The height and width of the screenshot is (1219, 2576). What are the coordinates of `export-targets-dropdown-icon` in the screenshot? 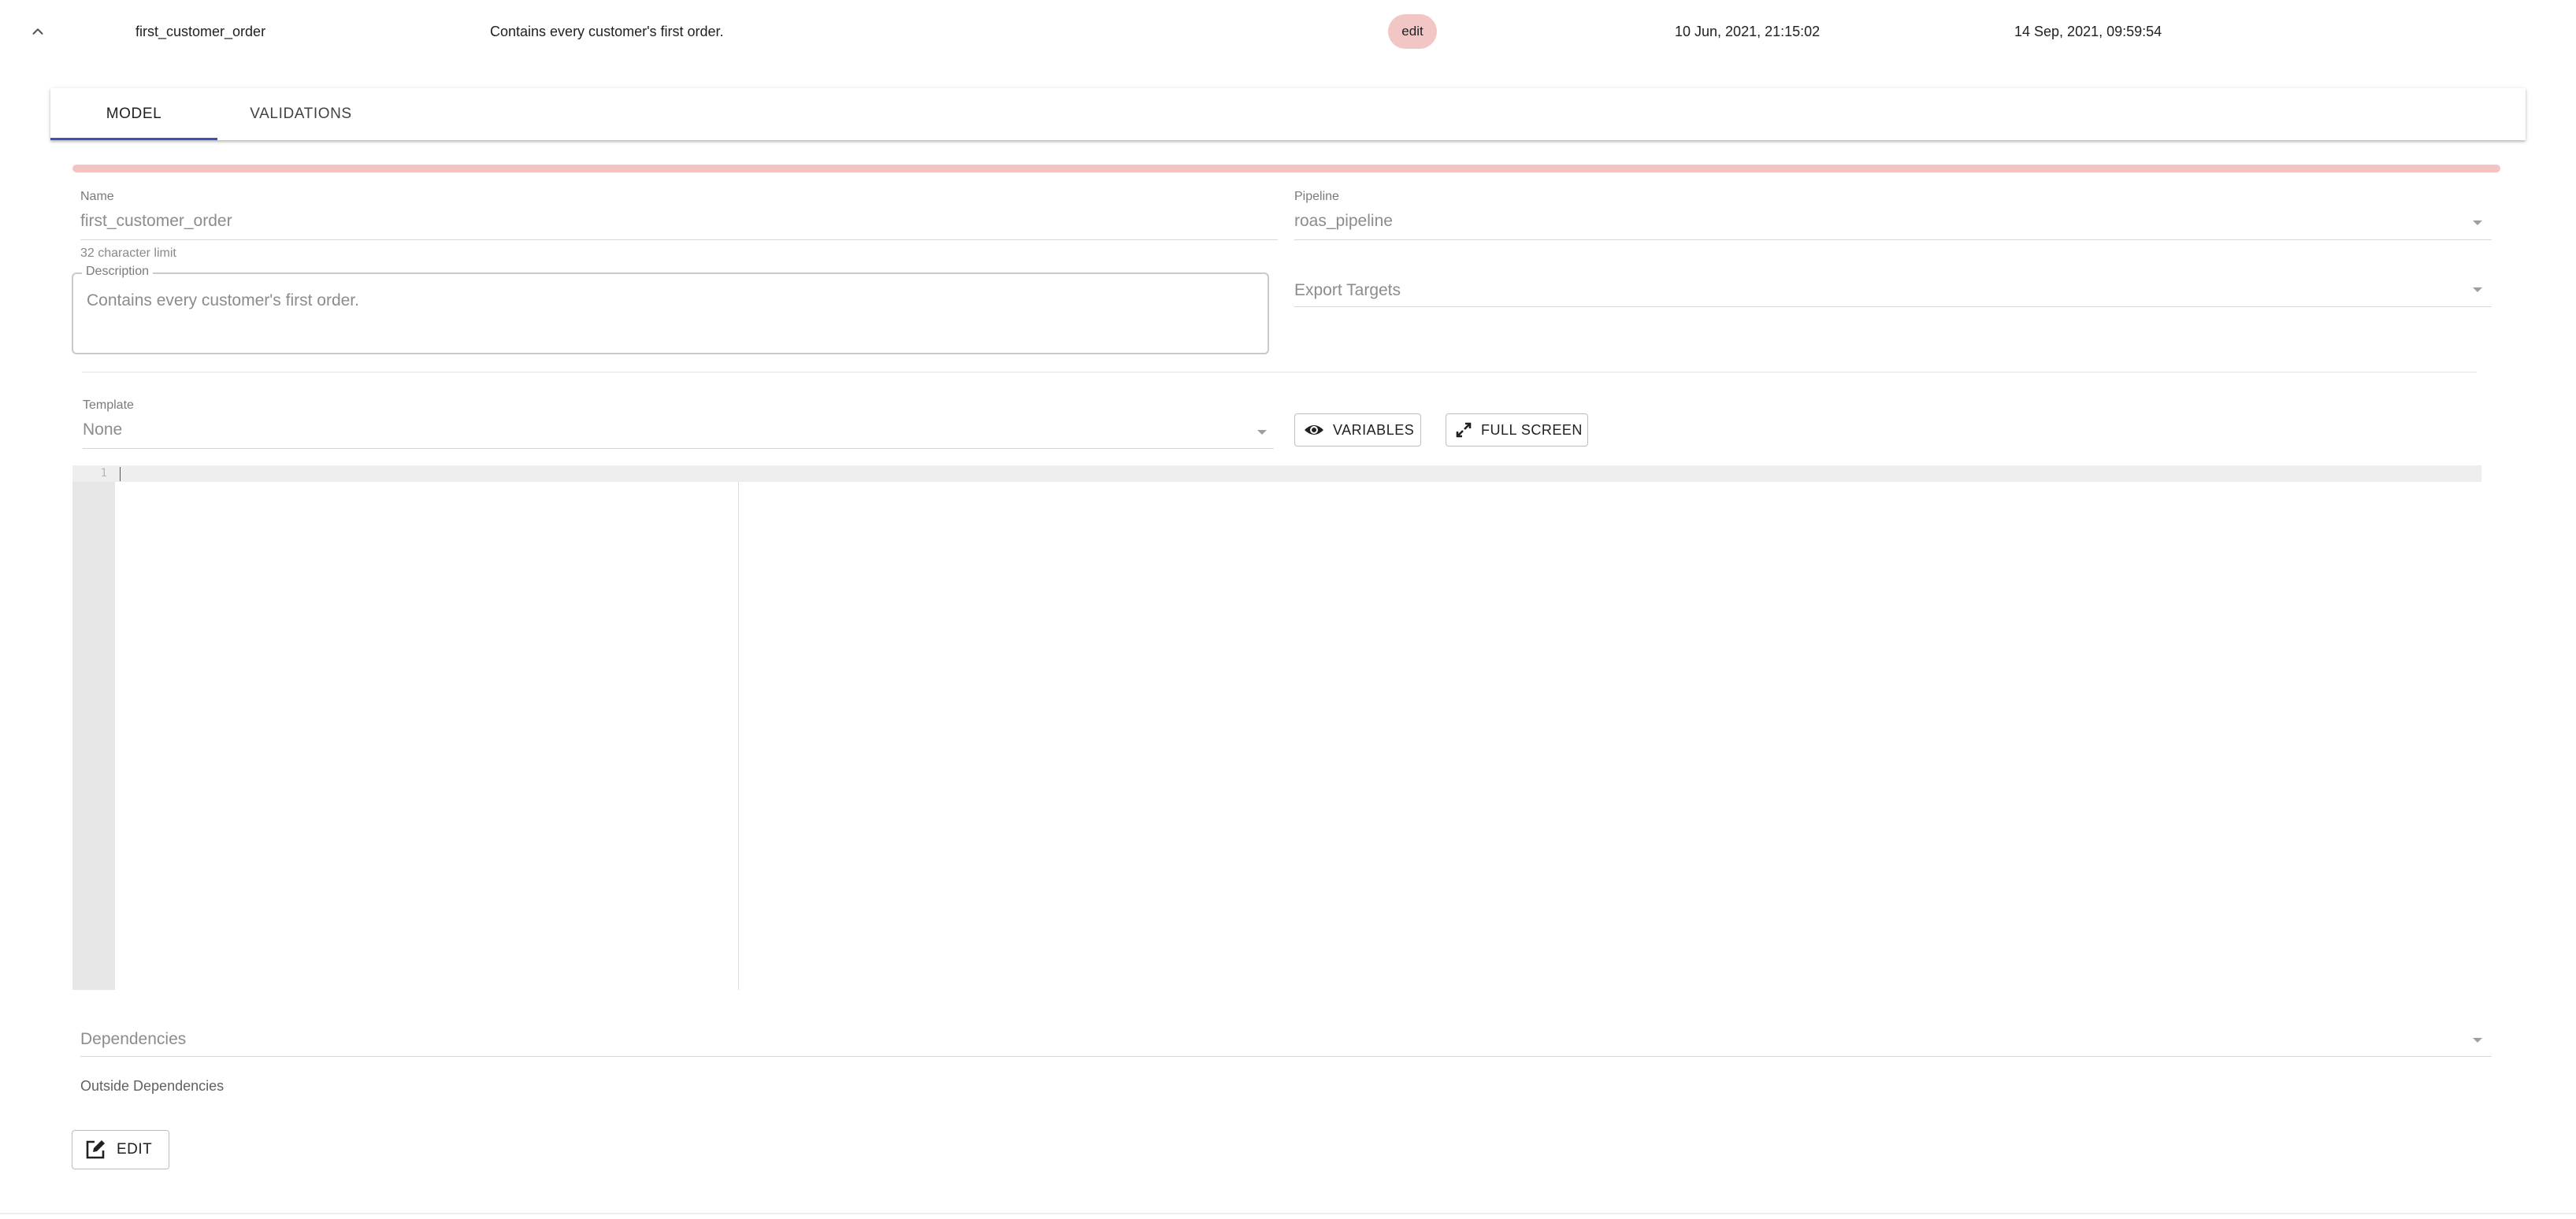 It's located at (2477, 289).